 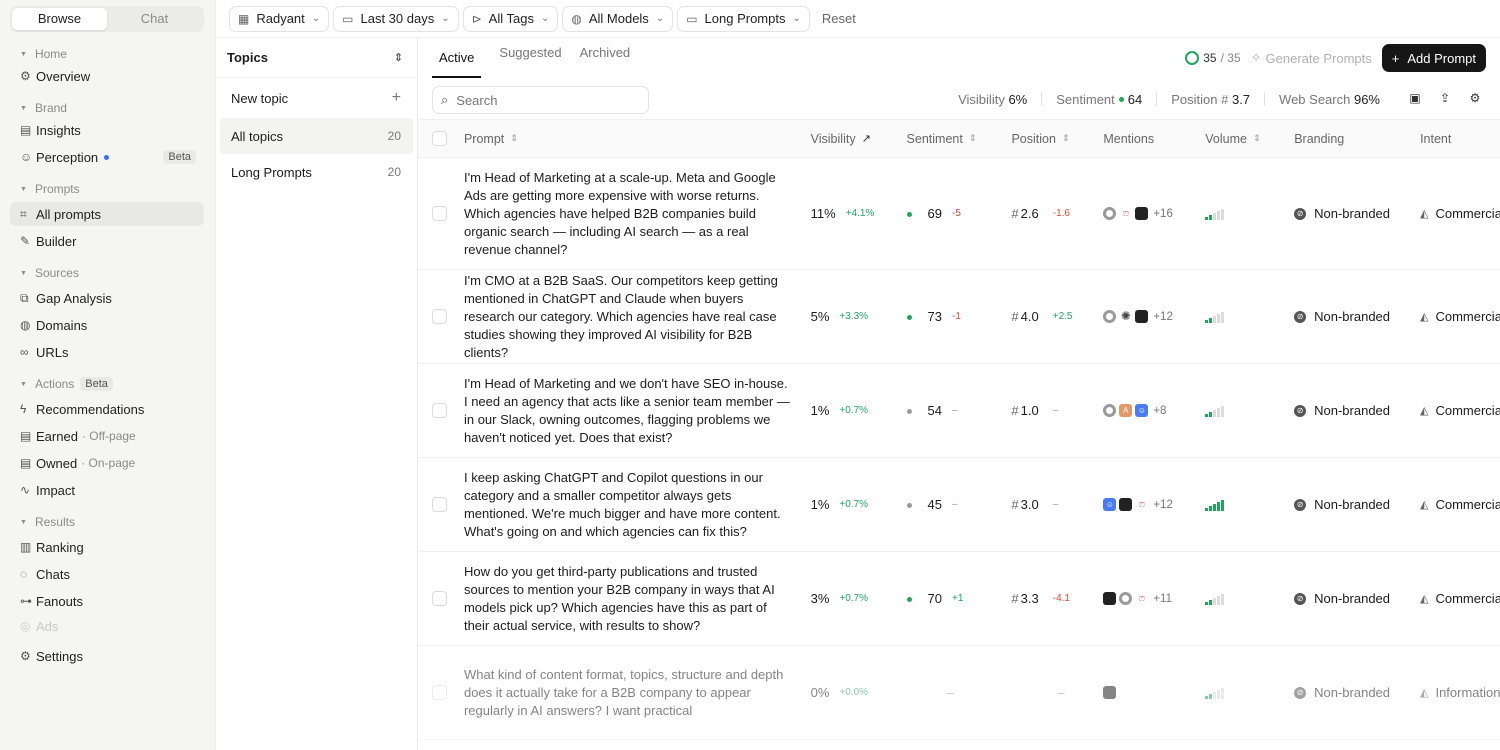 What do you see at coordinates (618, 18) in the screenshot?
I see `models-filter: ◍ All Models ⌄` at bounding box center [618, 18].